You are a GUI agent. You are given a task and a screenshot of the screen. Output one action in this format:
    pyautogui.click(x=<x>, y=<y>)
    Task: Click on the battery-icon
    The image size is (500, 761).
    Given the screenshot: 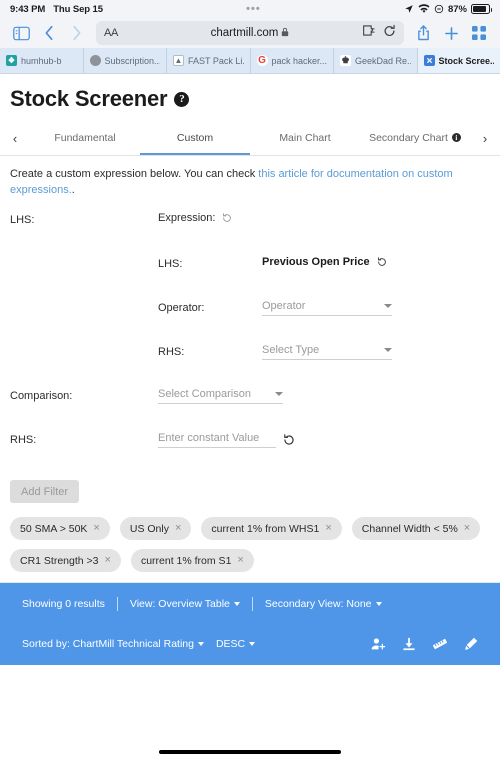 What is the action you would take?
    pyautogui.click(x=481, y=9)
    